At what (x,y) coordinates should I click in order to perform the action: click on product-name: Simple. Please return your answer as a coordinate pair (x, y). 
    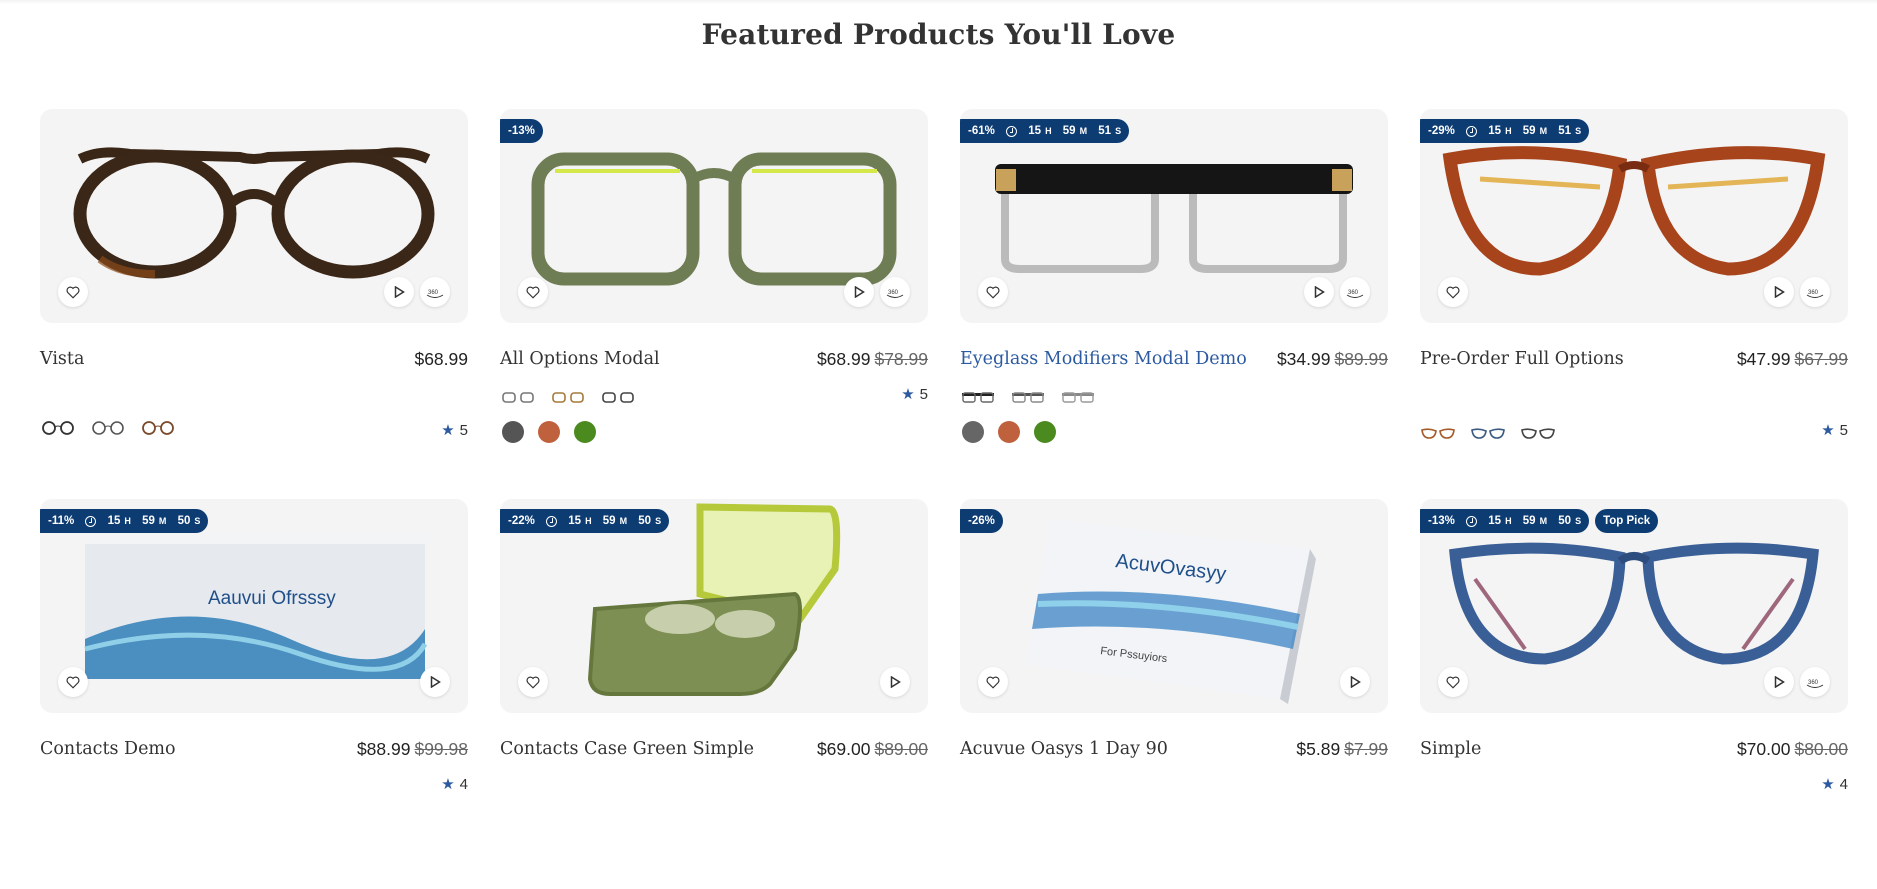
    Looking at the image, I should click on (1450, 749).